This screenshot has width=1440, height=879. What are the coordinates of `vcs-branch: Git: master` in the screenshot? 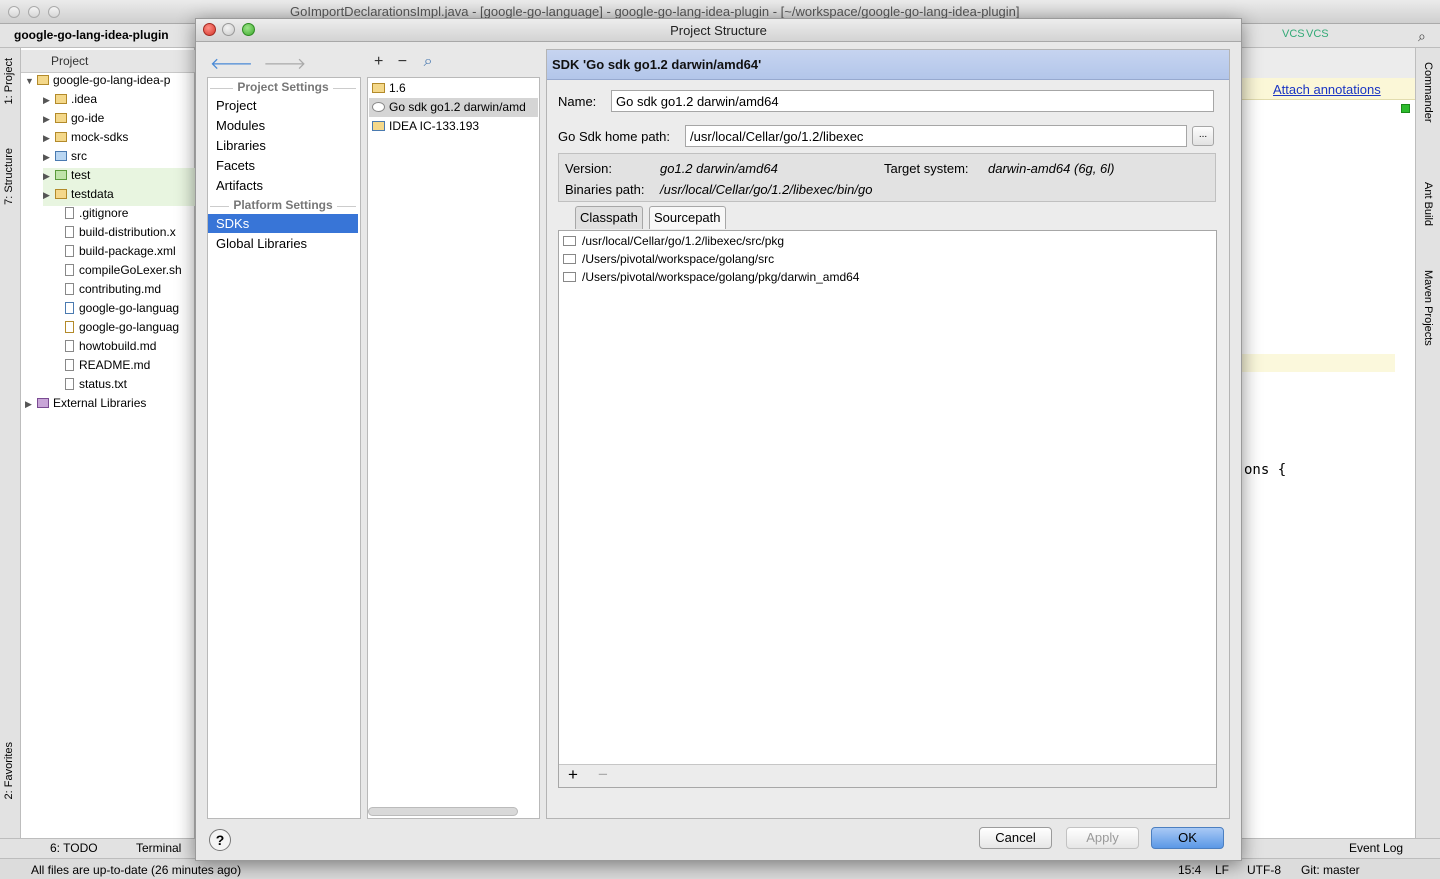 It's located at (1330, 870).